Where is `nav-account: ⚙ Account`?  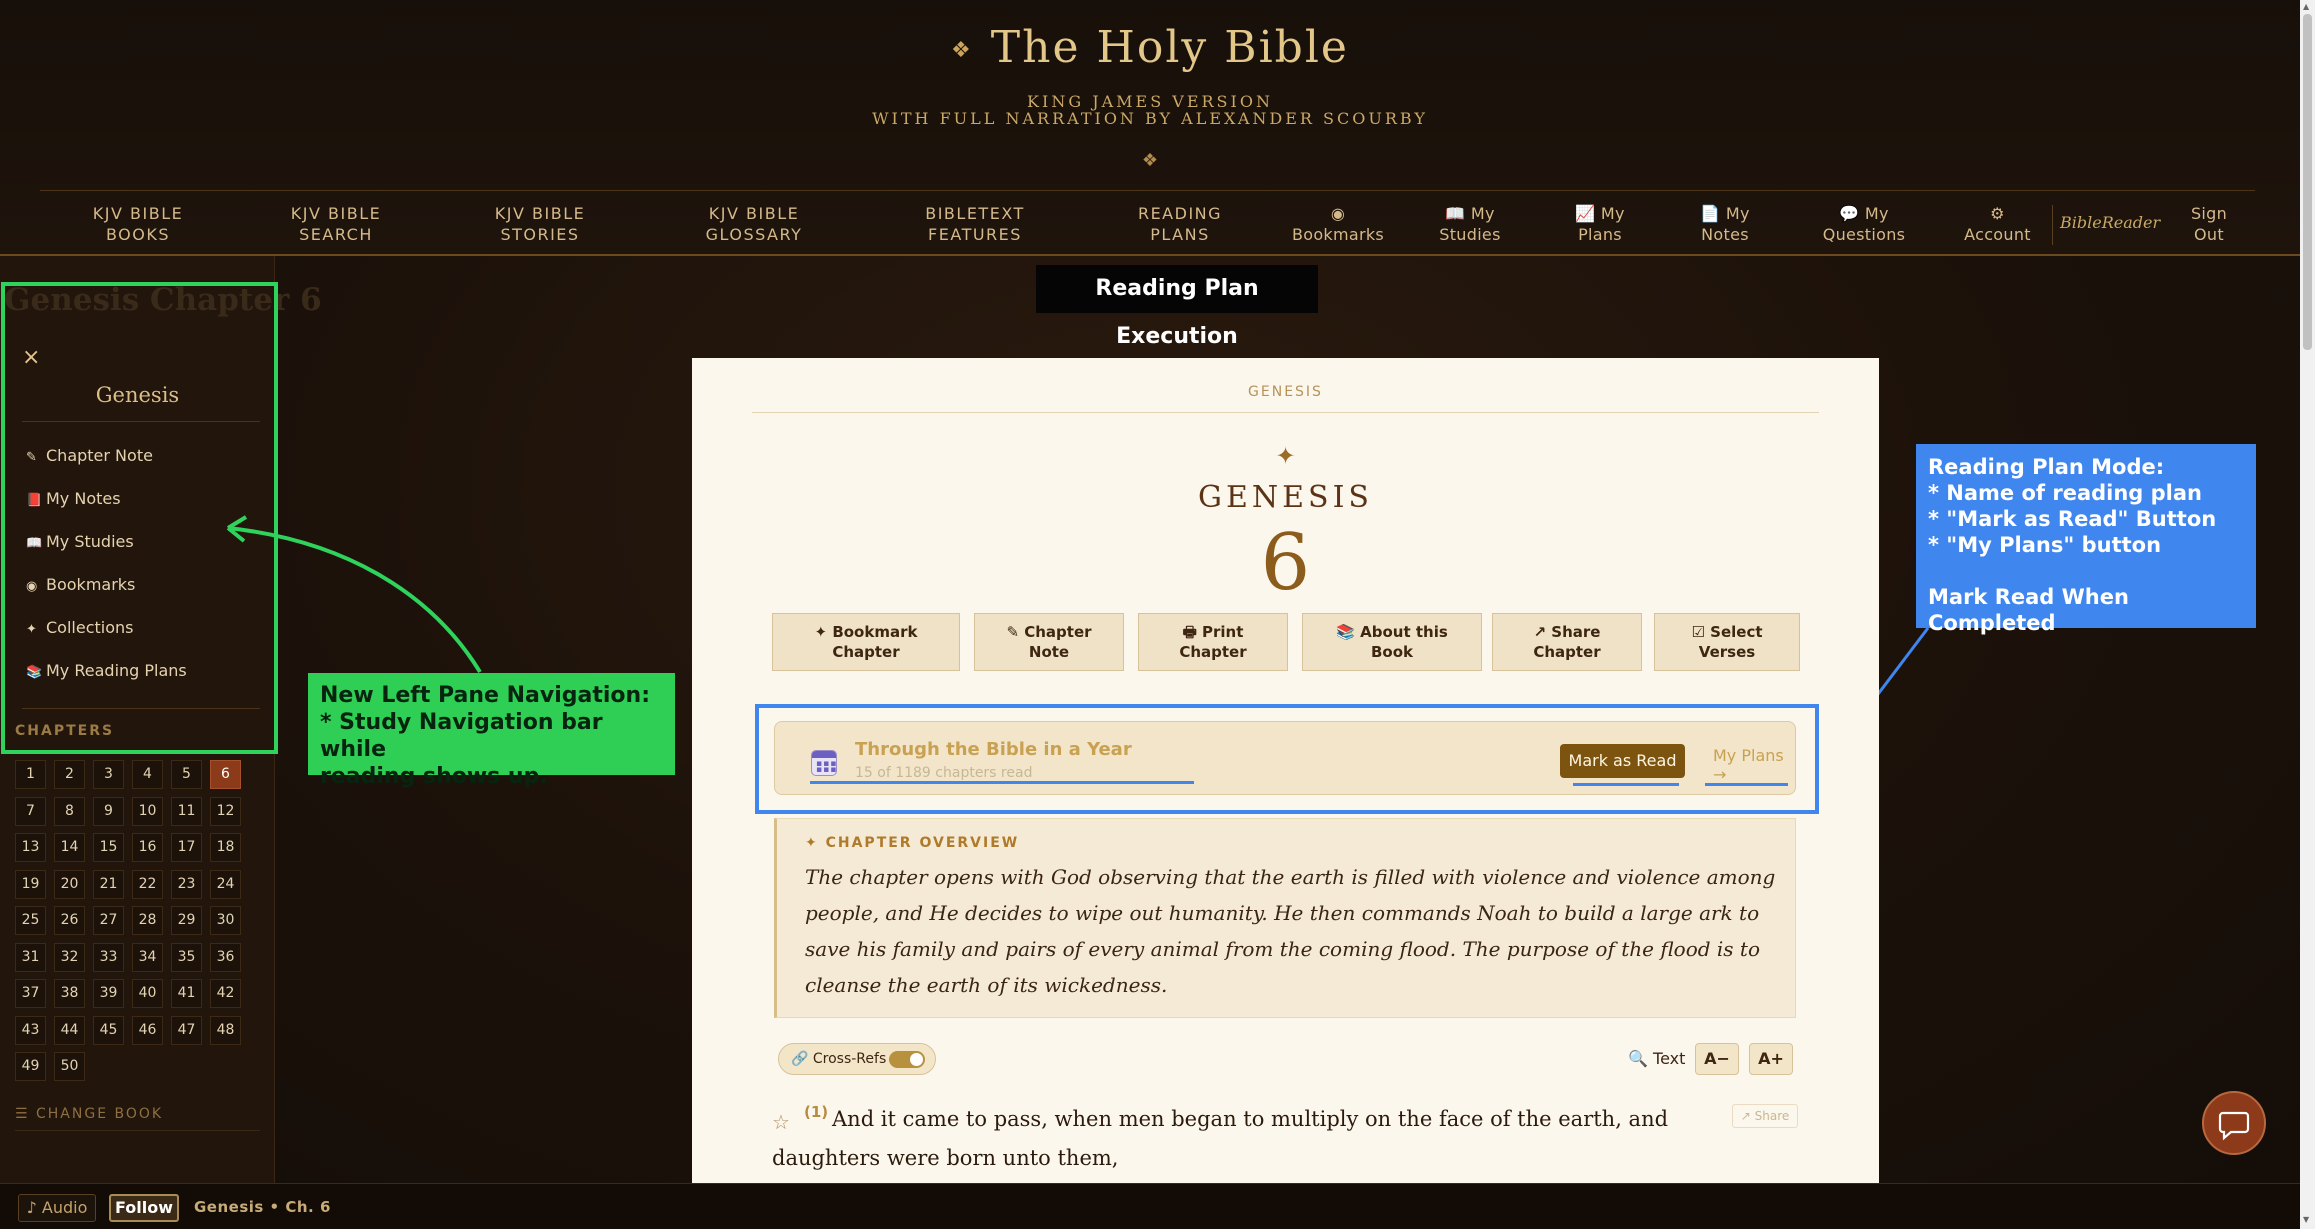
nav-account: ⚙ Account is located at coordinates (1997, 224).